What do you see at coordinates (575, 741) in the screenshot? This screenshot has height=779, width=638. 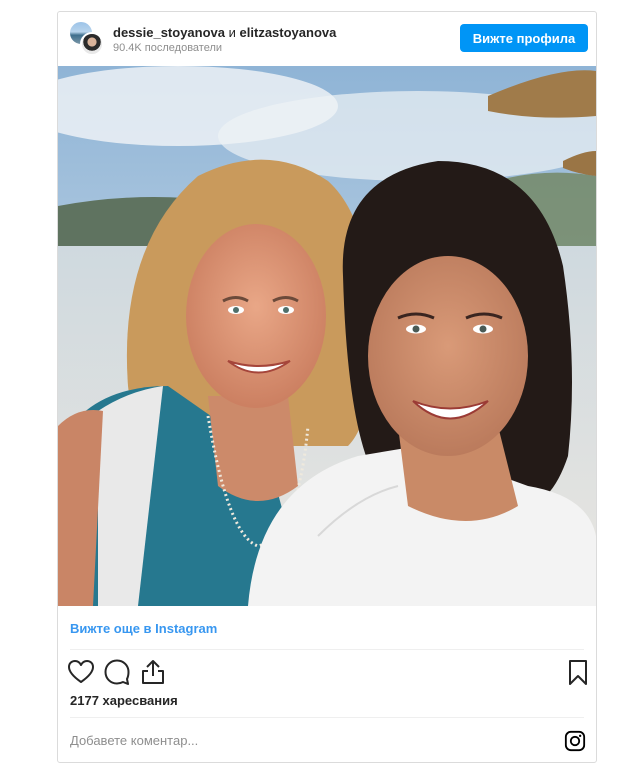 I see `instagram-icon` at bounding box center [575, 741].